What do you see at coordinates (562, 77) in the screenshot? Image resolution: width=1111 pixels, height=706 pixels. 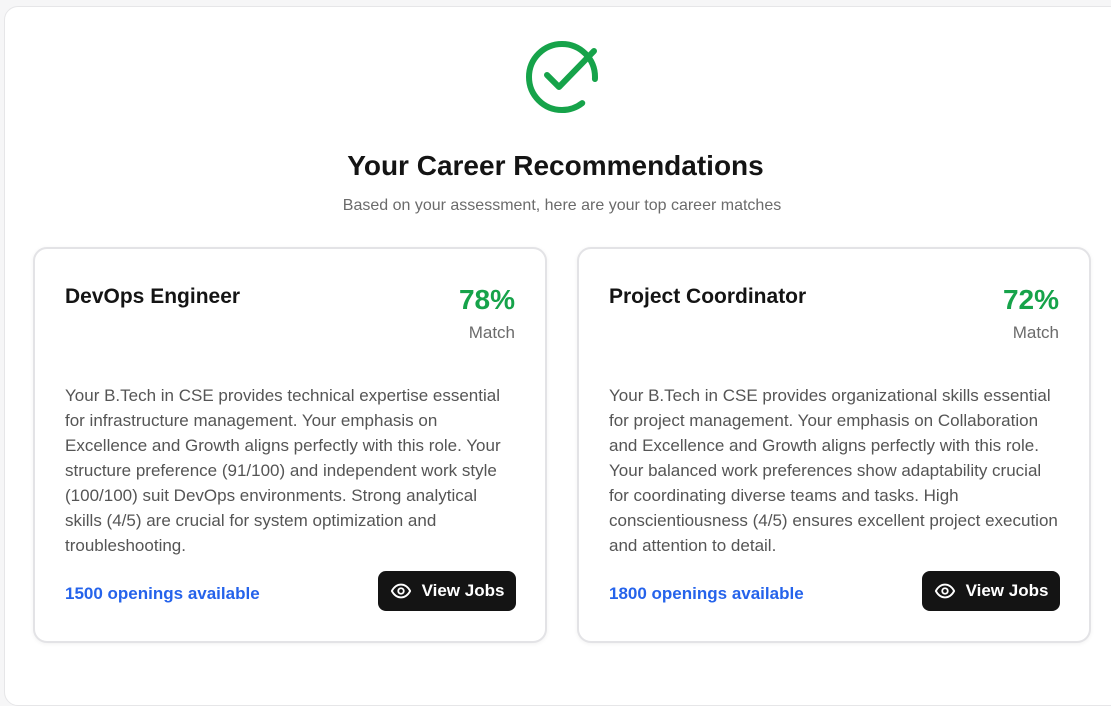 I see `check-circle-icon` at bounding box center [562, 77].